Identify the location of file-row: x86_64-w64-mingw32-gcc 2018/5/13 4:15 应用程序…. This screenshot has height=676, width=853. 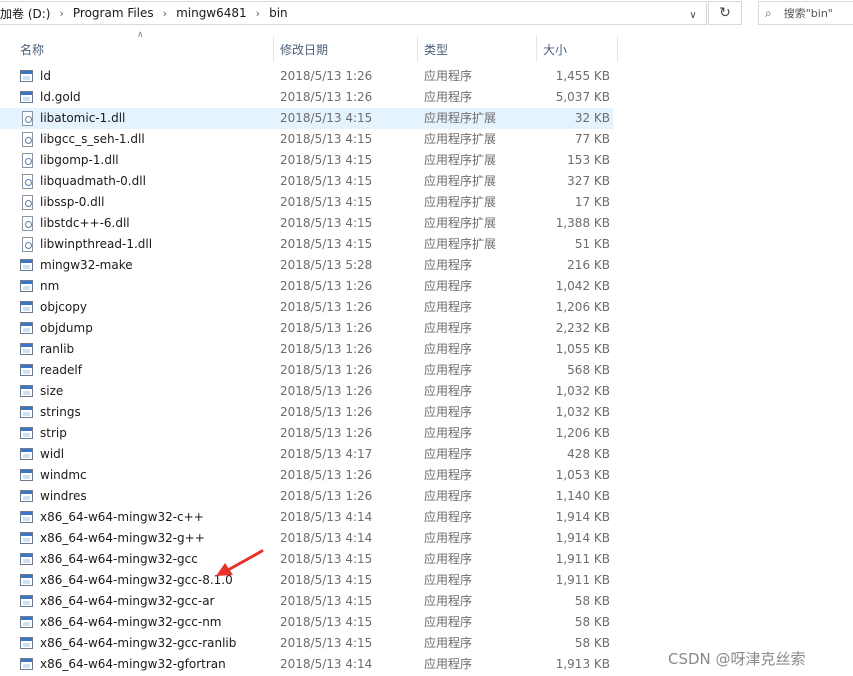
(306, 559).